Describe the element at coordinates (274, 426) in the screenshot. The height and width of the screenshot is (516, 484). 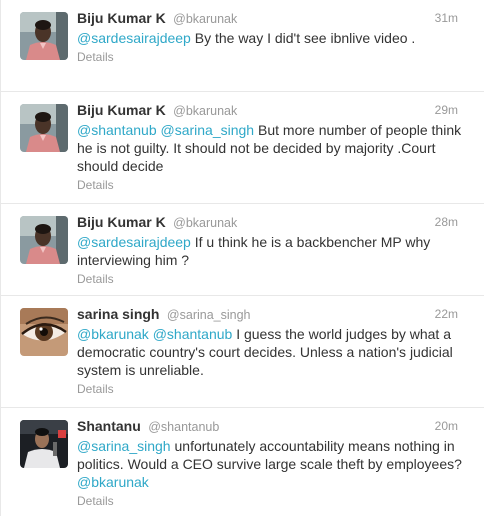
I see `tweet-header: Shantanu @shantanub` at that location.